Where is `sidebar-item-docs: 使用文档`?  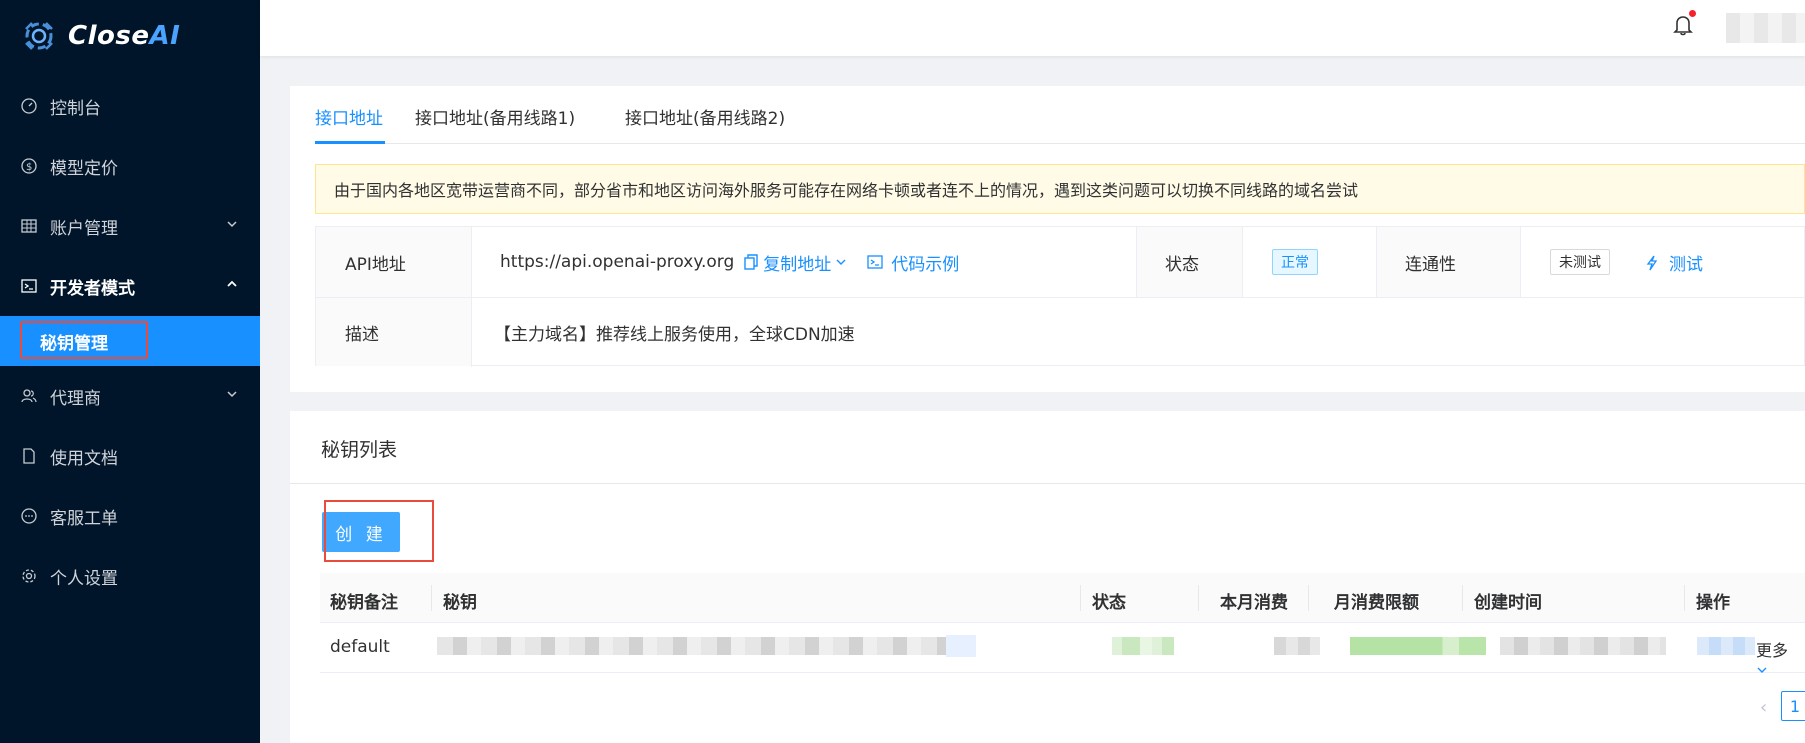 sidebar-item-docs: 使用文档 is located at coordinates (130, 456).